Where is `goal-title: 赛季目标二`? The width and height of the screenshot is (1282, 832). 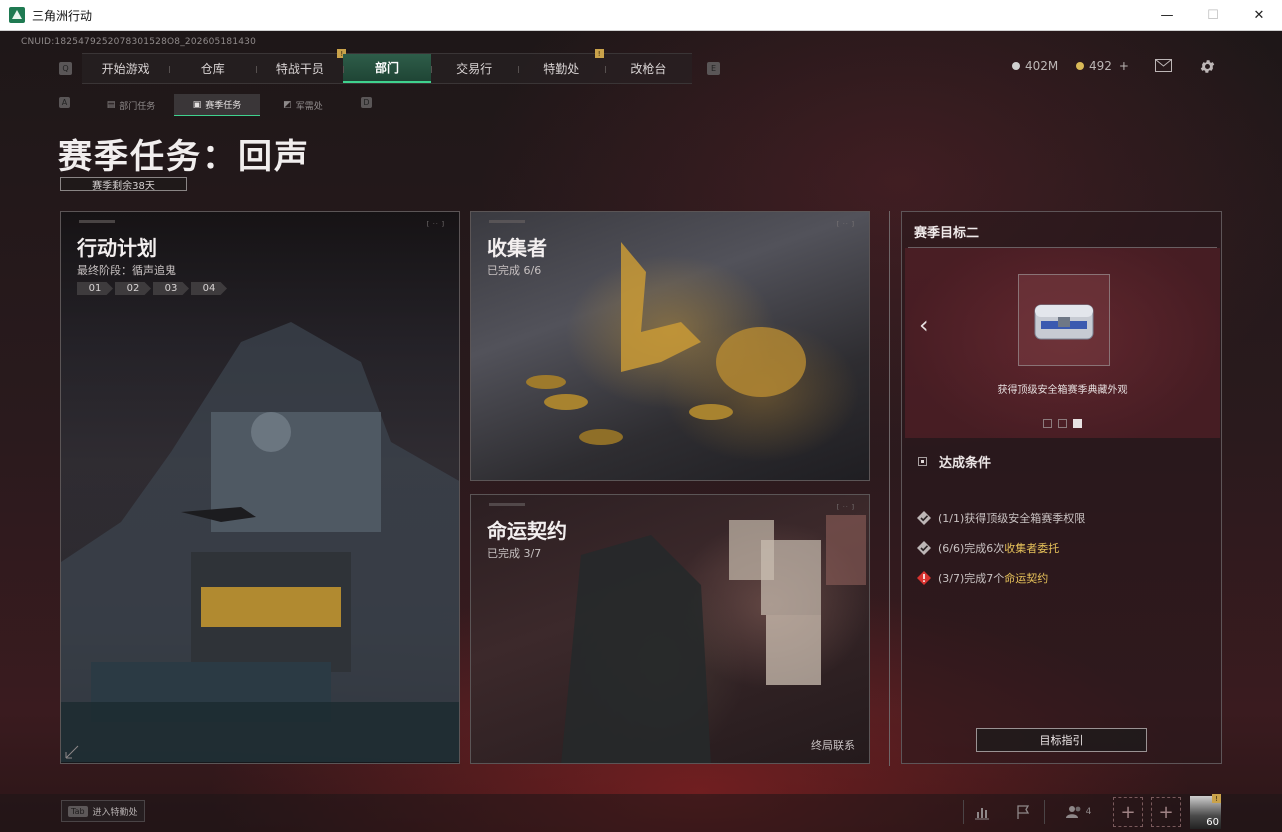 goal-title: 赛季目标二 is located at coordinates (947, 233).